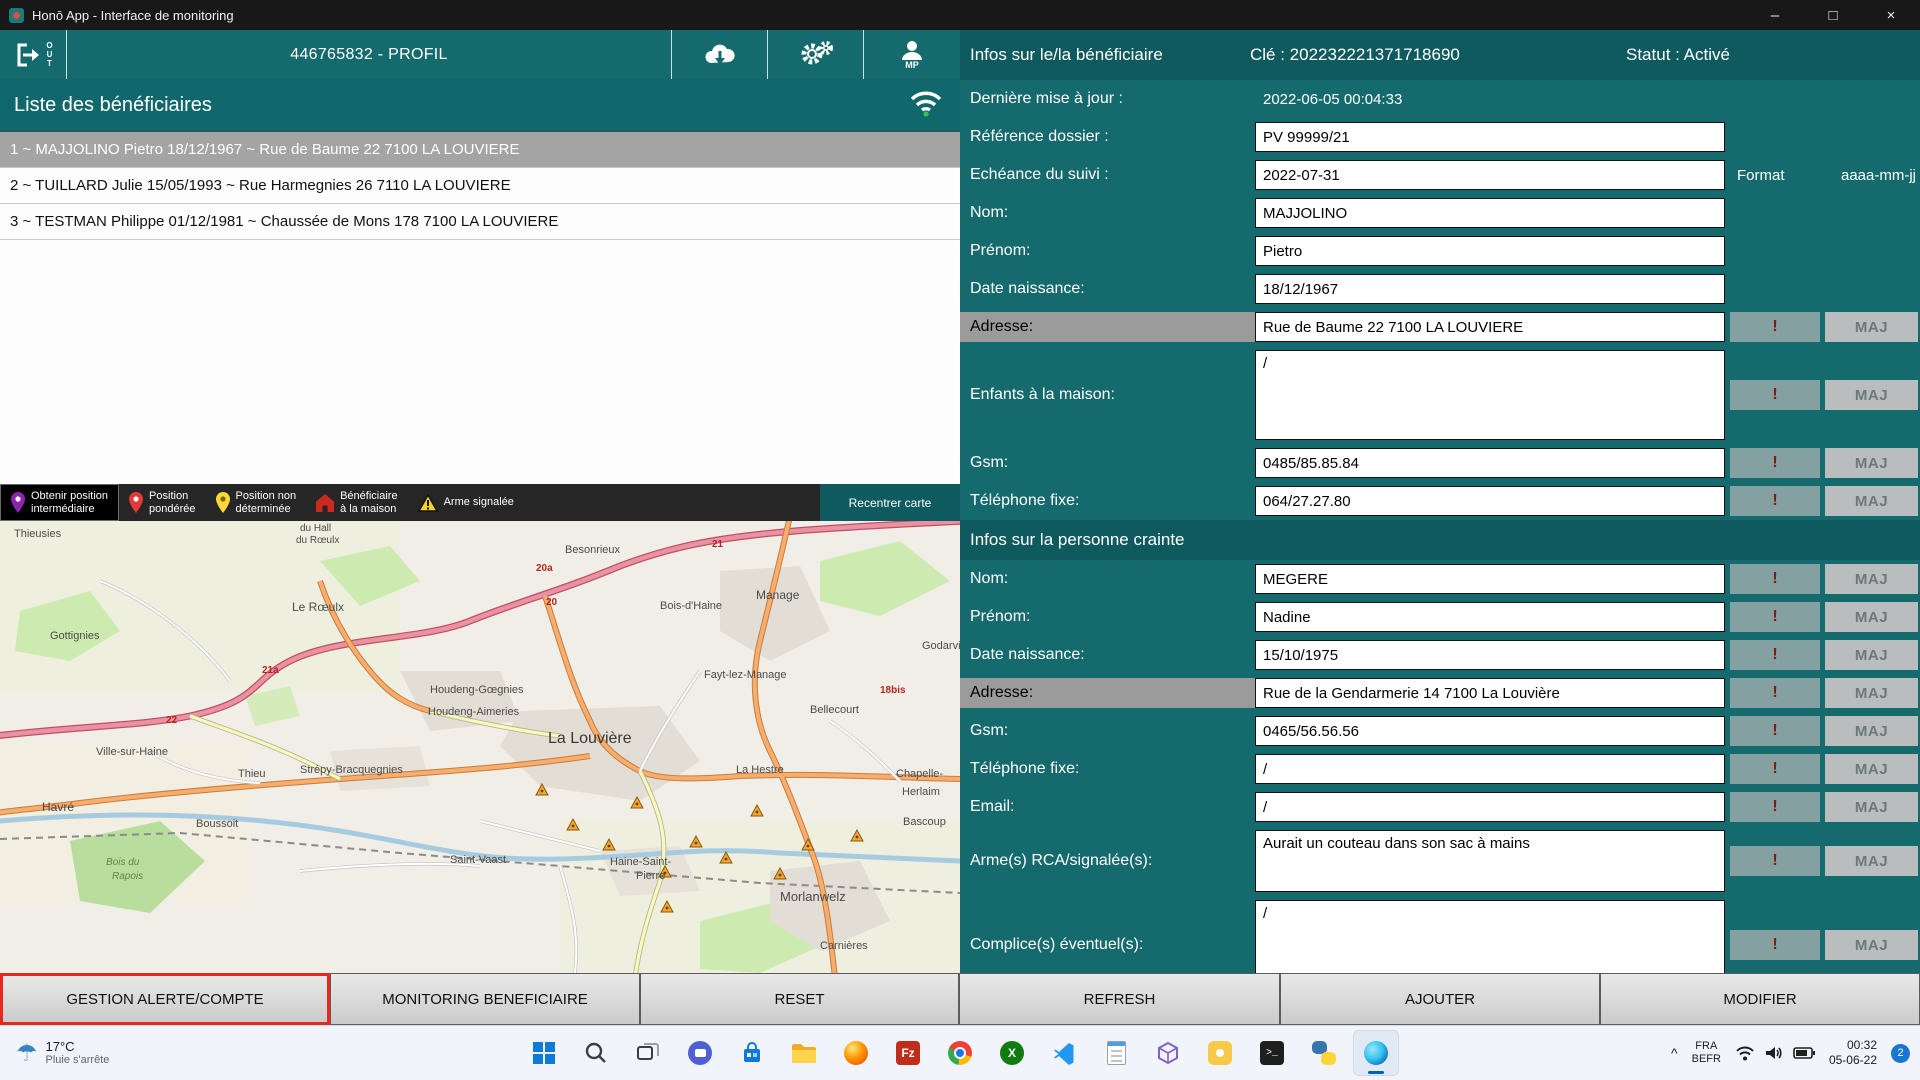  I want to click on tray-status-icons, so click(1775, 1053).